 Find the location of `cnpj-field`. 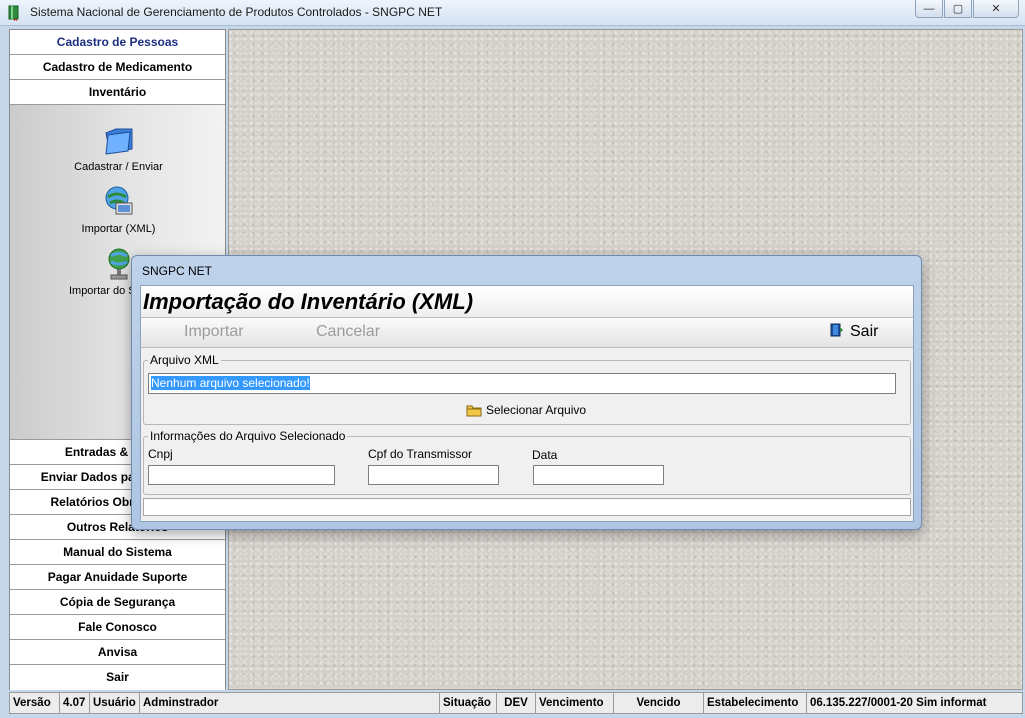

cnpj-field is located at coordinates (241, 475).